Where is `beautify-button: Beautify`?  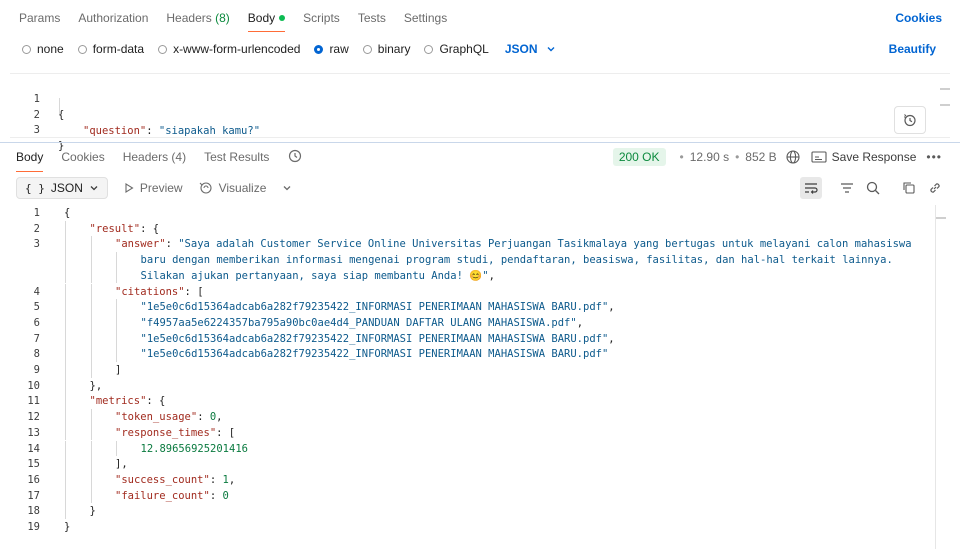
beautify-button: Beautify is located at coordinates (912, 49).